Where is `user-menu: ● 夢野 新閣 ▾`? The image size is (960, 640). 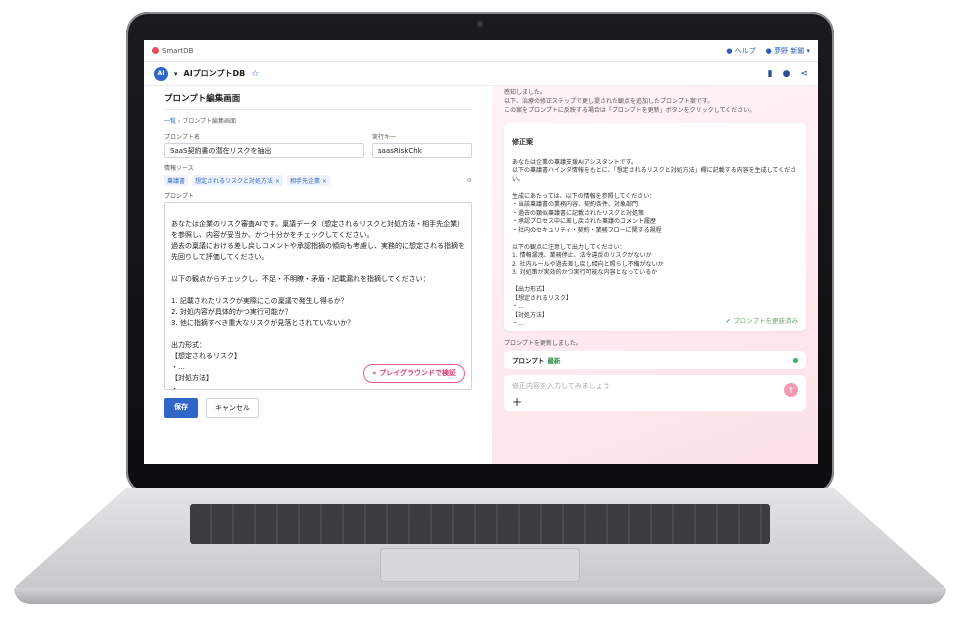 user-menu: ● 夢野 新閣 ▾ is located at coordinates (788, 51).